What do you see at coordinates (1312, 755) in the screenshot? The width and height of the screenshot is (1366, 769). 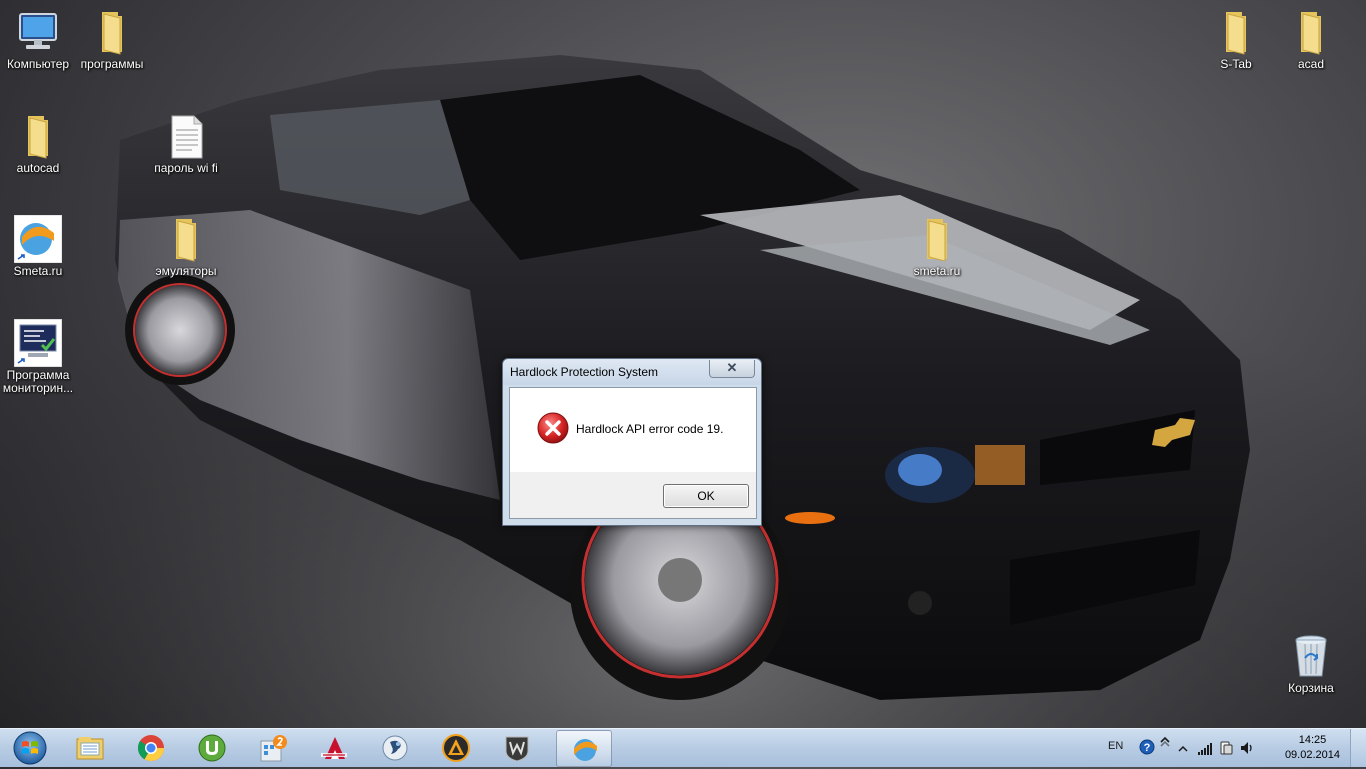 I see `clock-date: 09.02.2014` at bounding box center [1312, 755].